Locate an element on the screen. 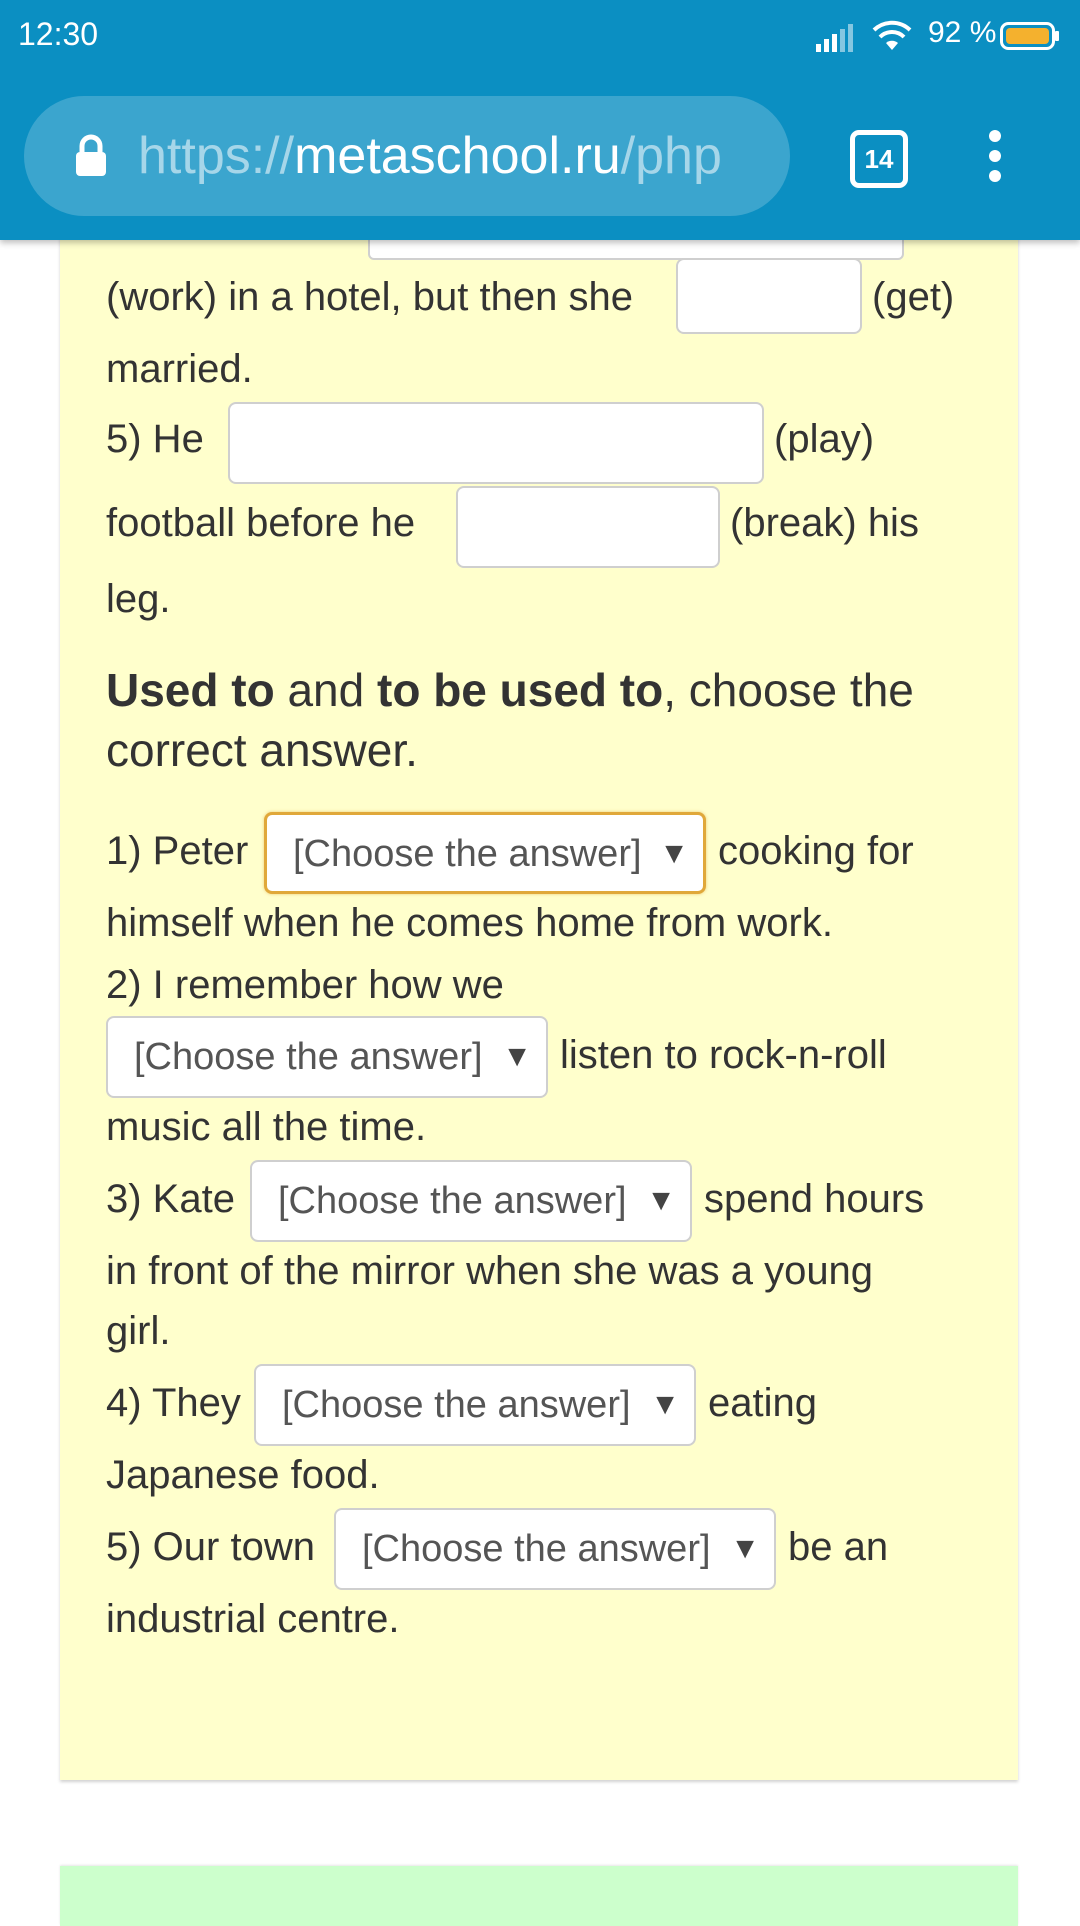 Image resolution: width=1080 pixels, height=1926 pixels. question-text: 2) I remember how we is located at coordinates (305, 985).